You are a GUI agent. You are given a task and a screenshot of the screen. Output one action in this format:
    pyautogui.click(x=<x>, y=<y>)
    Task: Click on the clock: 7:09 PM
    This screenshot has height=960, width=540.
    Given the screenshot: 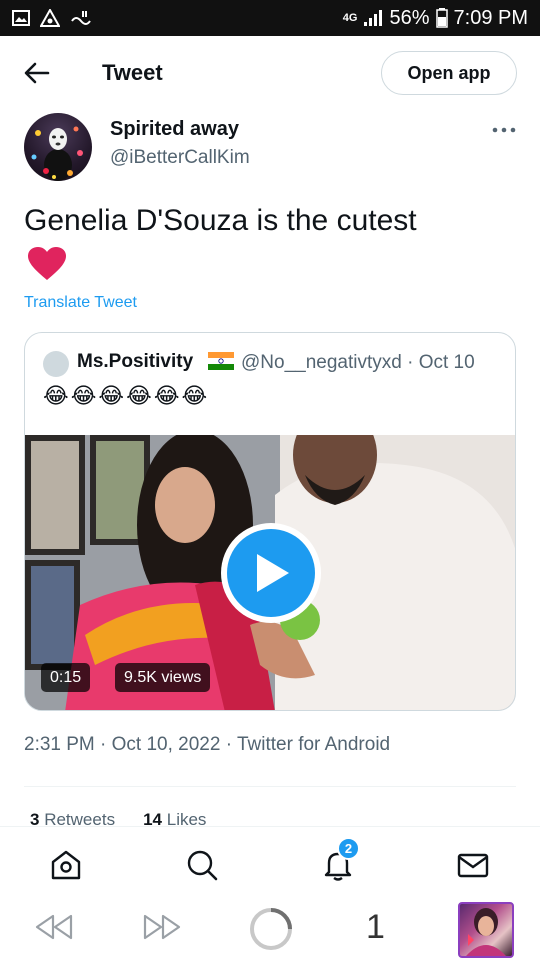 What is the action you would take?
    pyautogui.click(x=490, y=17)
    